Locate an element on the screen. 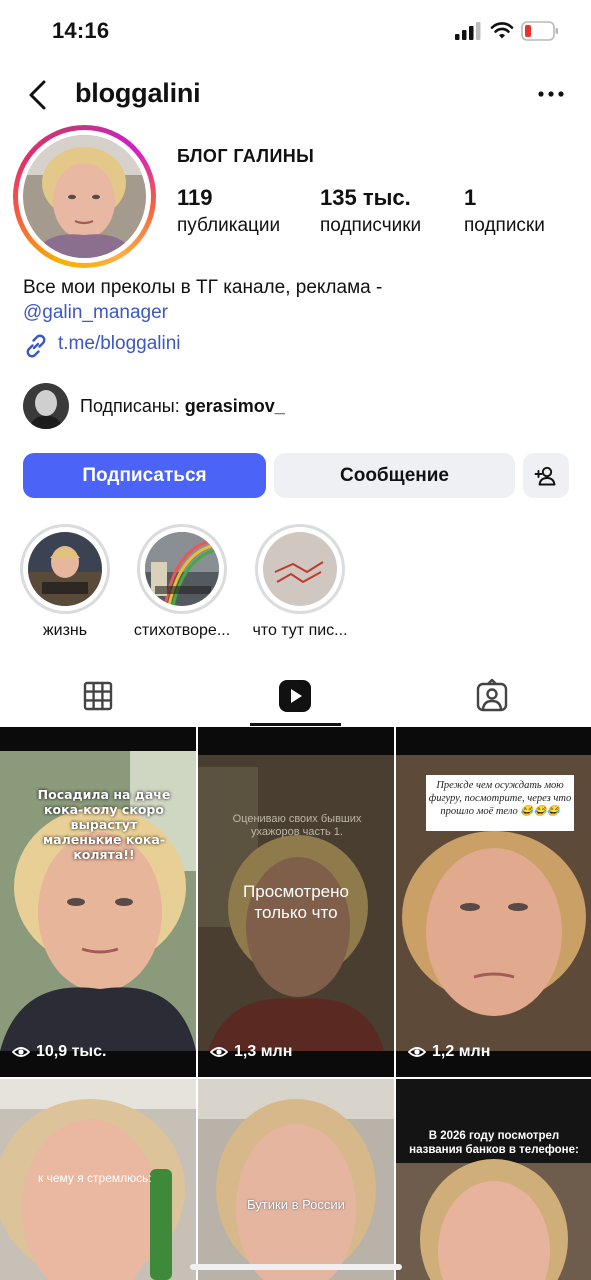  reel-watched-status: Просмотрено только что is located at coordinates (296, 902).